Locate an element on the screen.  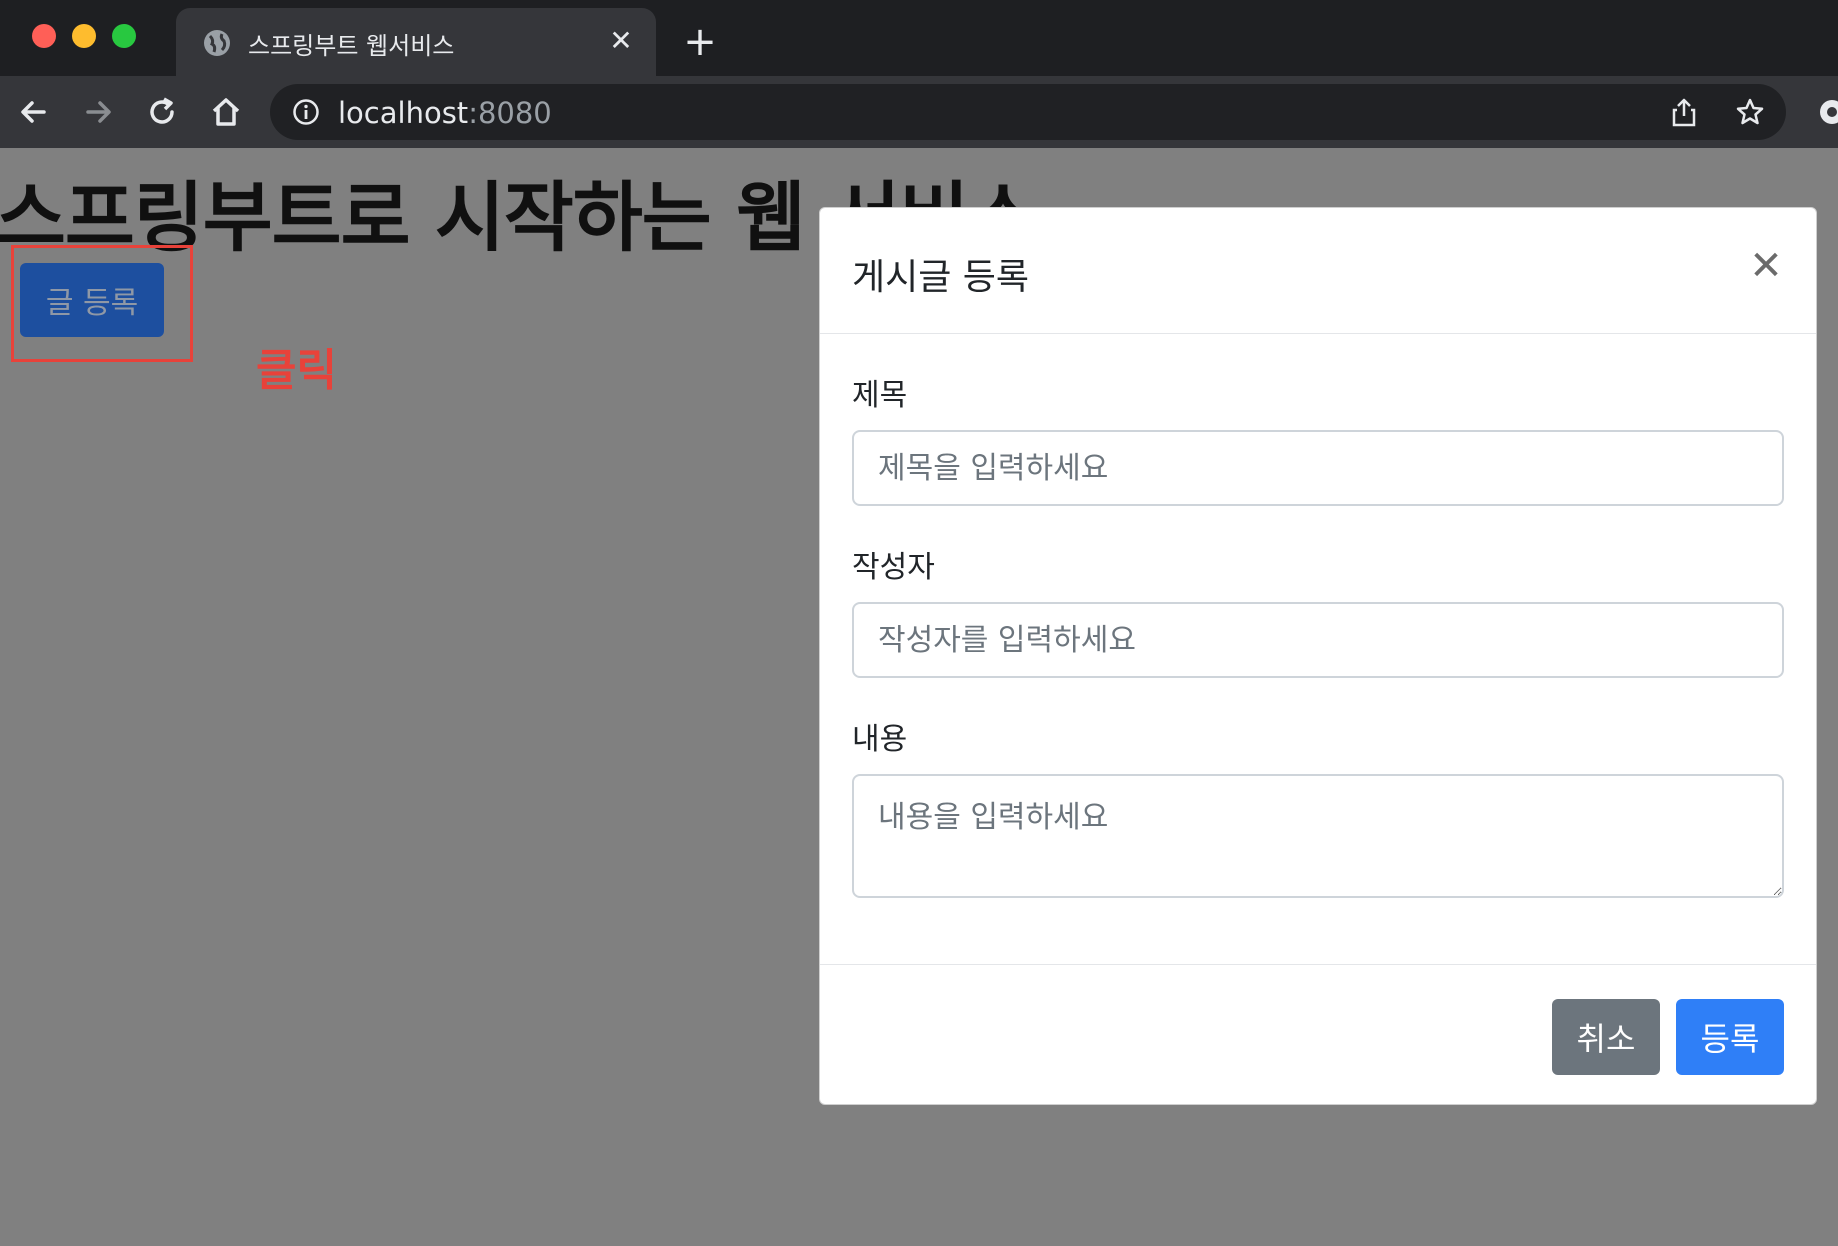
content-label: 내용 is located at coordinates (880, 739).